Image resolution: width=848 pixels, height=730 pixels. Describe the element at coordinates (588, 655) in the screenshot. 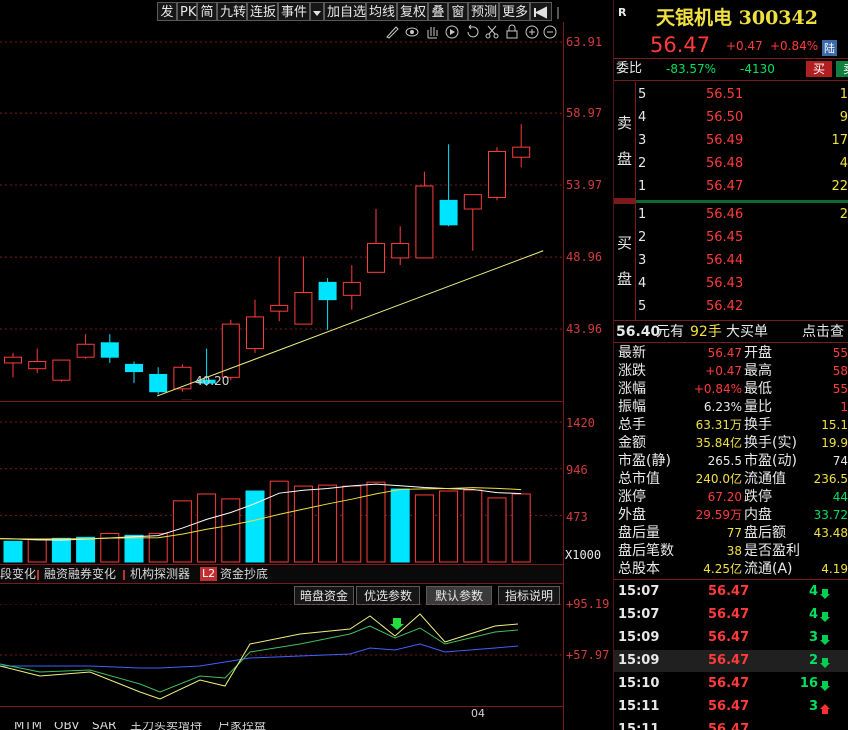

I see `indicator-tick-2: +57.97` at that location.